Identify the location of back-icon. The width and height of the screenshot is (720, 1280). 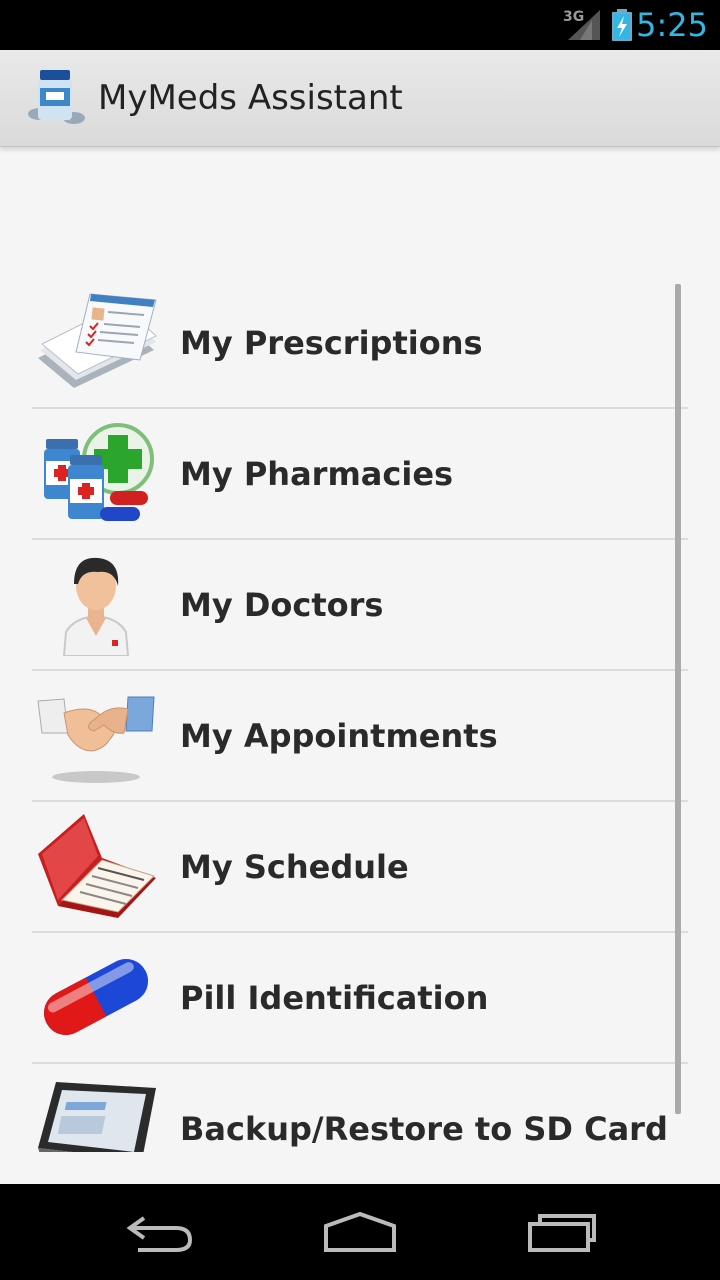
(160, 1232).